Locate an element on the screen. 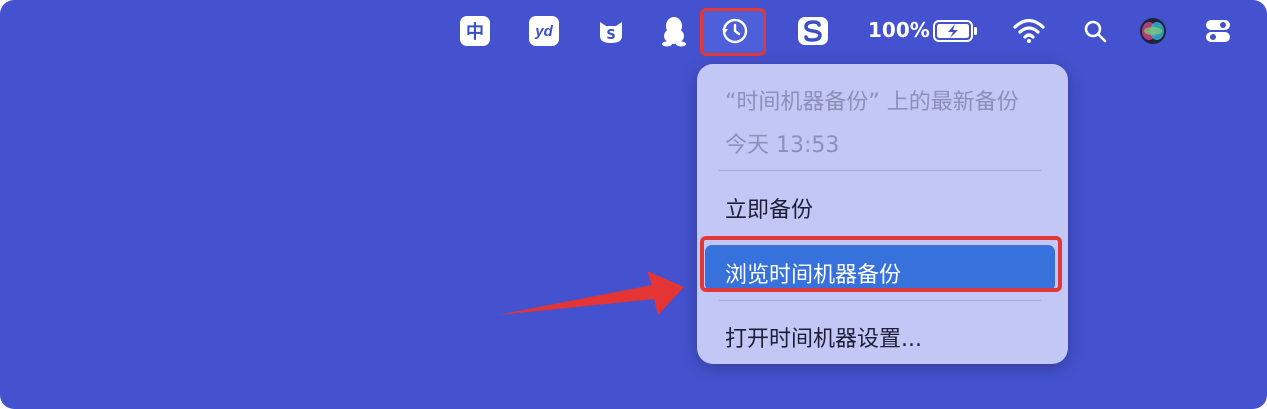 This screenshot has height=409, width=1267. battery-icon is located at coordinates (956, 31).